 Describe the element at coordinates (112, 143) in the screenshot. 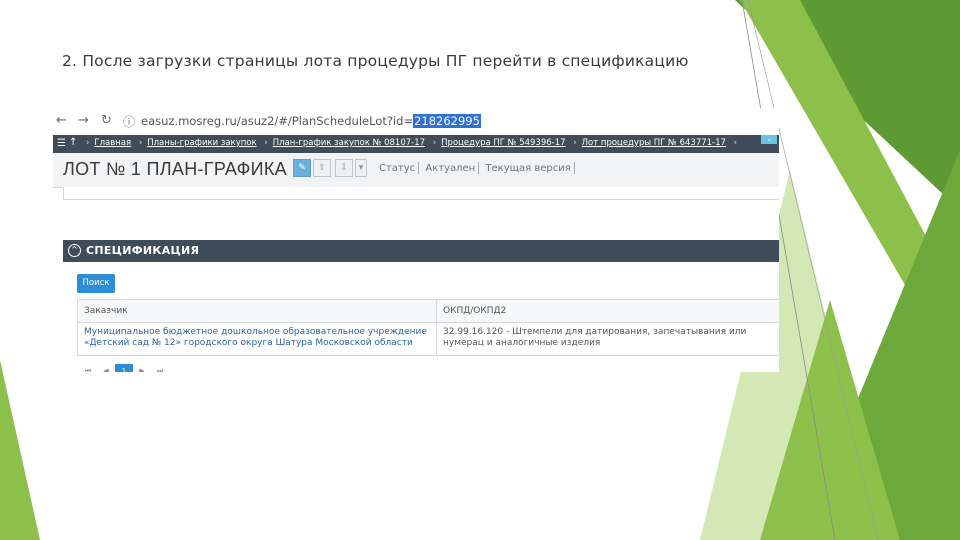

I see `breadcrumb-item: Главная` at that location.